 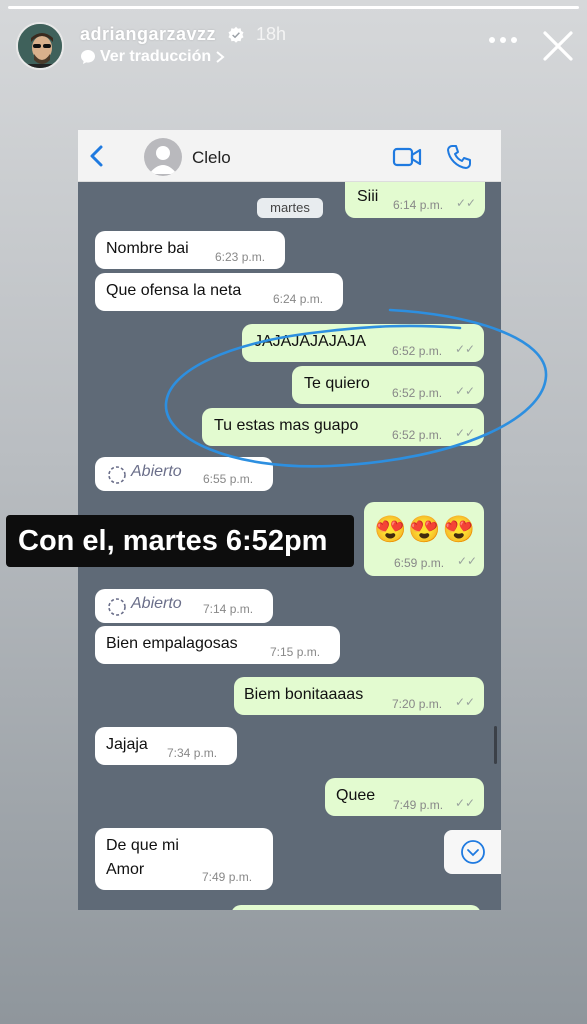 What do you see at coordinates (148, 34) in the screenshot?
I see `story-username: adriangarzavzz` at bounding box center [148, 34].